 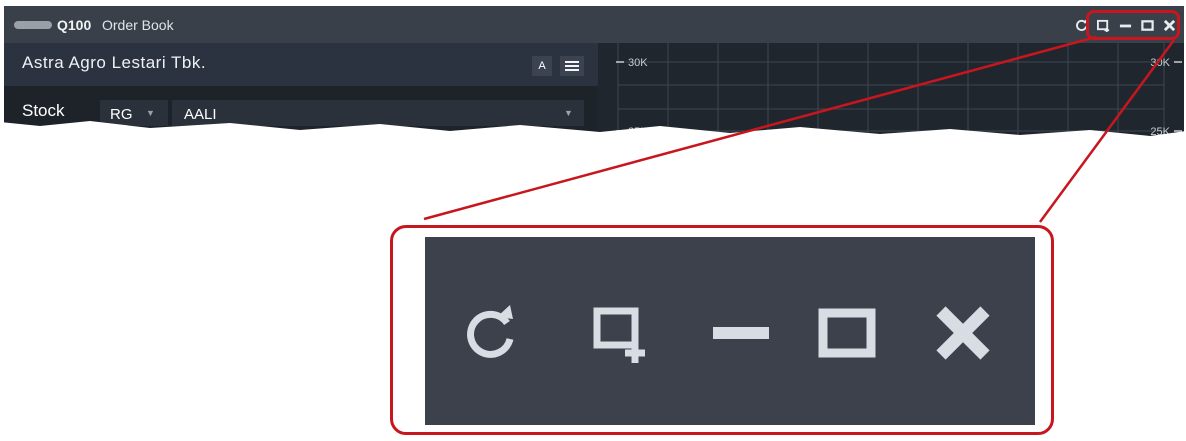 I want to click on minimize-icon, so click(x=741, y=333).